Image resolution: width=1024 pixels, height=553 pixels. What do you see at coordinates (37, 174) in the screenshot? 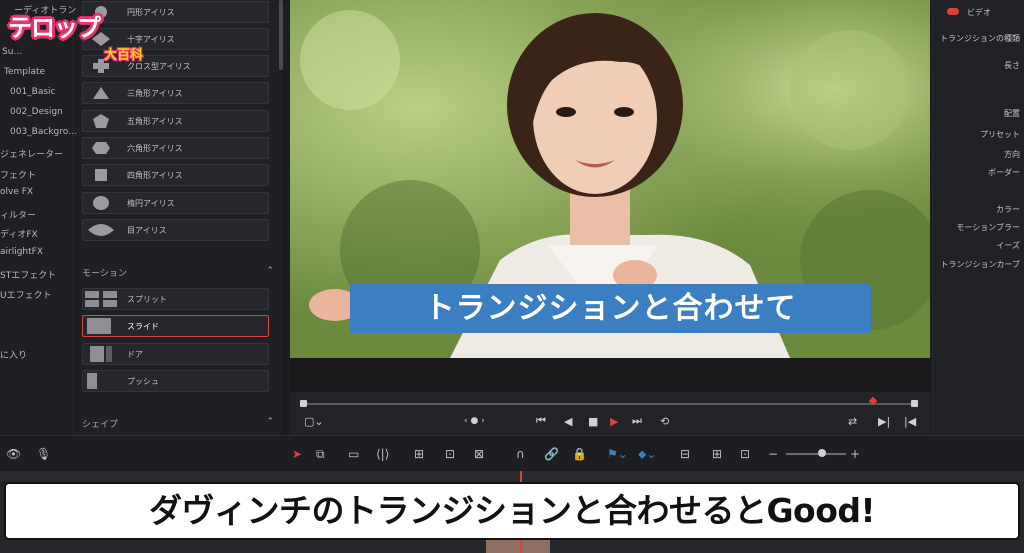
I see `bin-item-effects: フェクト` at bounding box center [37, 174].